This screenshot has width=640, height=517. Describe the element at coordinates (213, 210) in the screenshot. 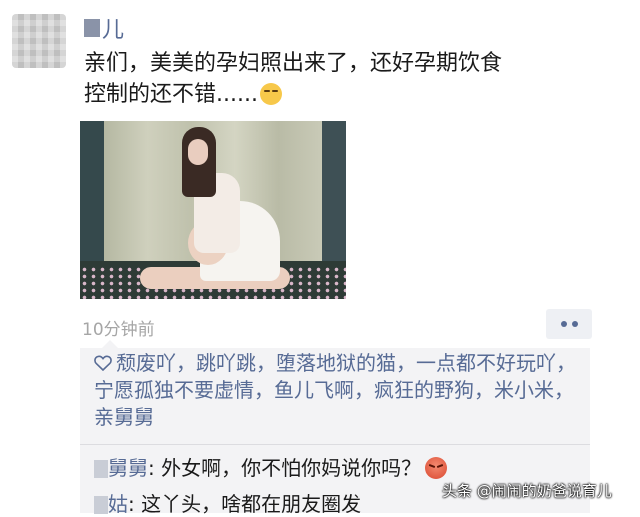

I see `post-photo` at that location.